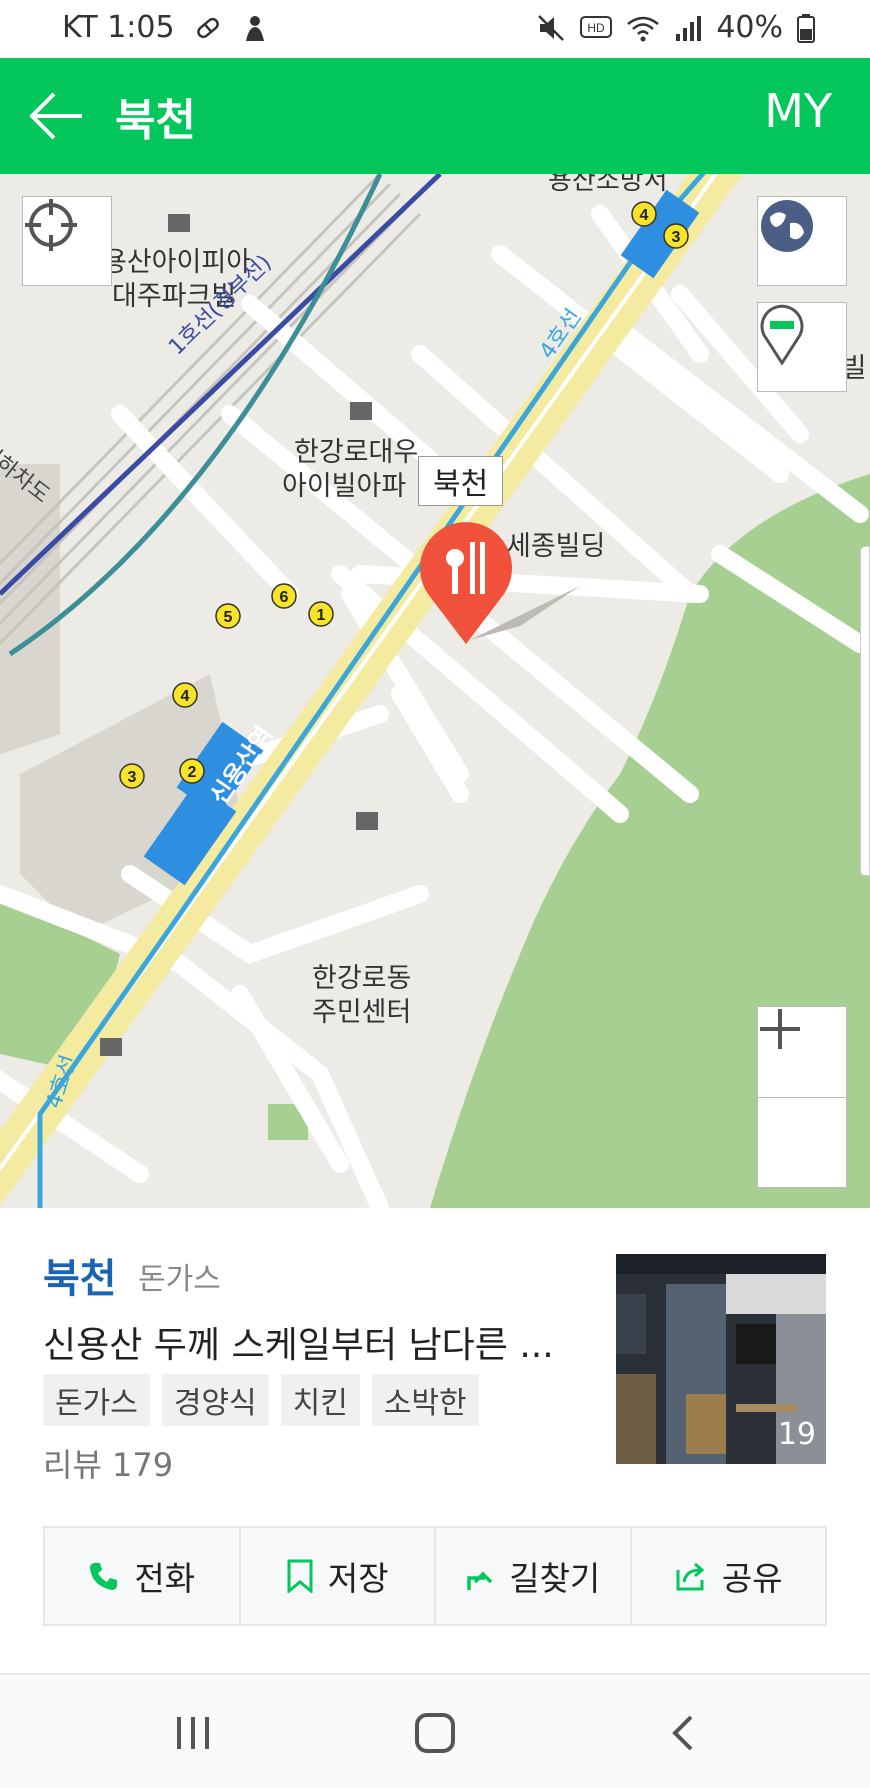 The height and width of the screenshot is (1788, 870). What do you see at coordinates (480, 1580) in the screenshot?
I see `directions-arrow-icon` at bounding box center [480, 1580].